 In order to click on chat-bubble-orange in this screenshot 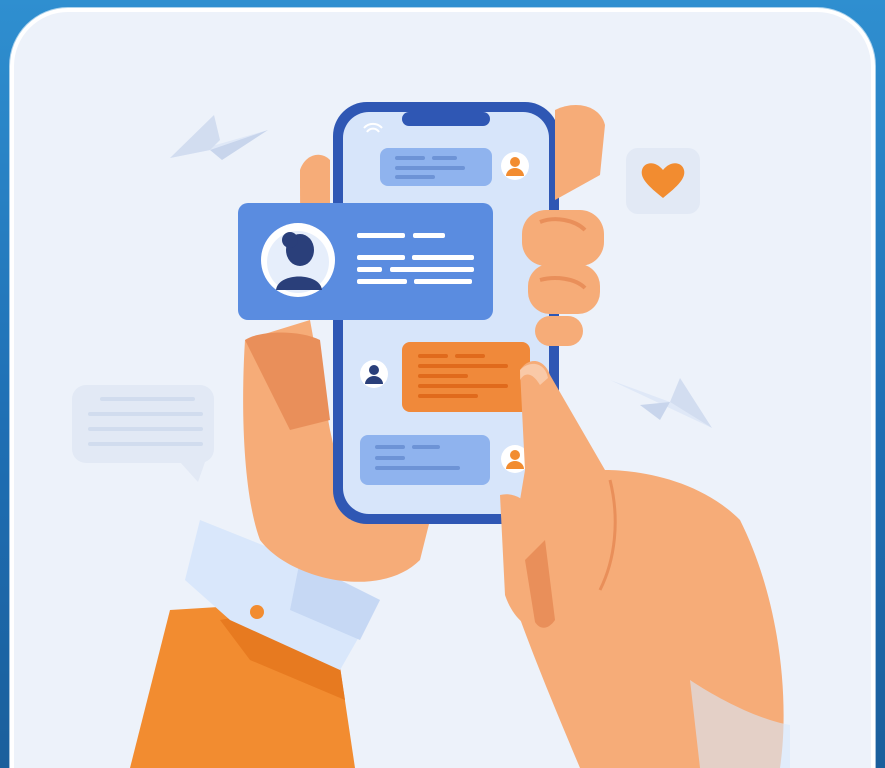, I will do `click(466, 377)`.